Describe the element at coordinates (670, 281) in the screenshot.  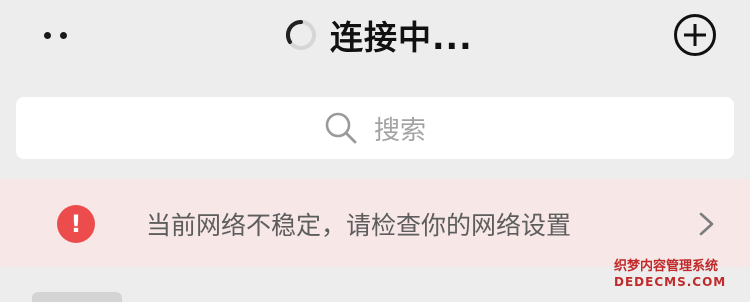
I see `watermark-line2: DEDECMS.COM` at that location.